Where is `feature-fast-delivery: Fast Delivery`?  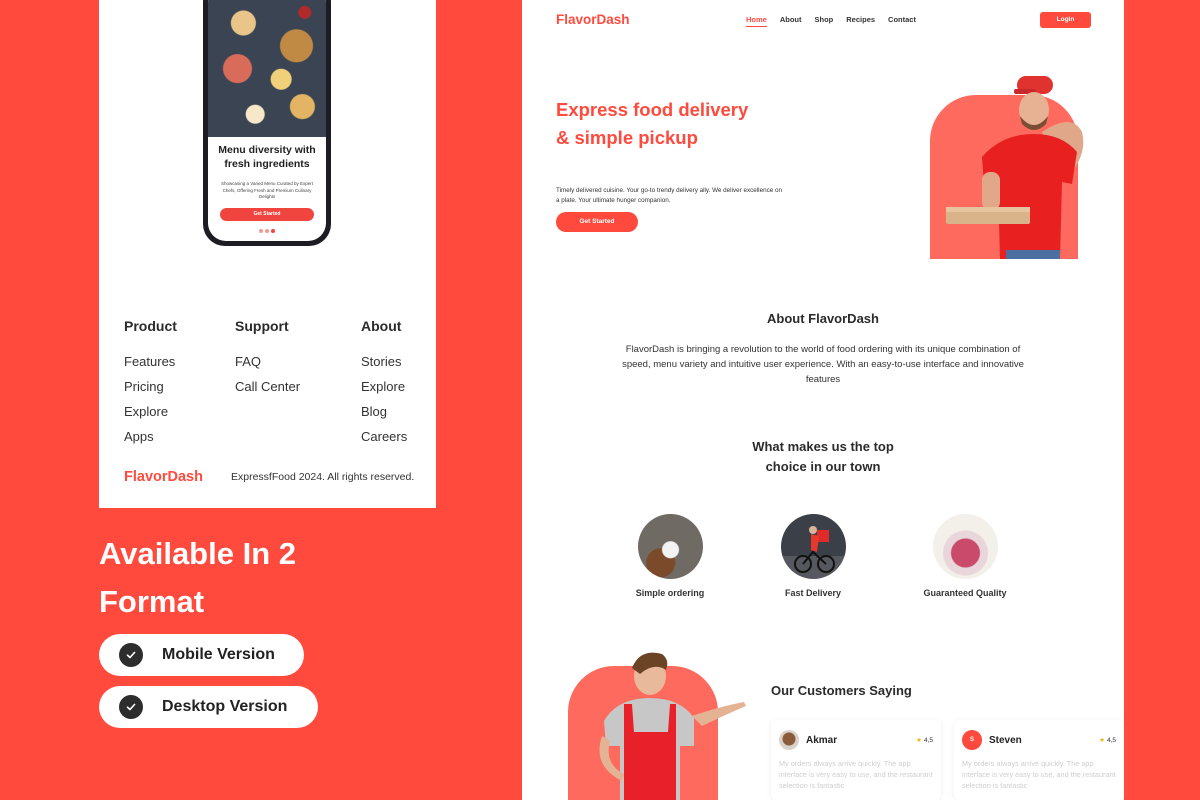 feature-fast-delivery: Fast Delivery is located at coordinates (813, 556).